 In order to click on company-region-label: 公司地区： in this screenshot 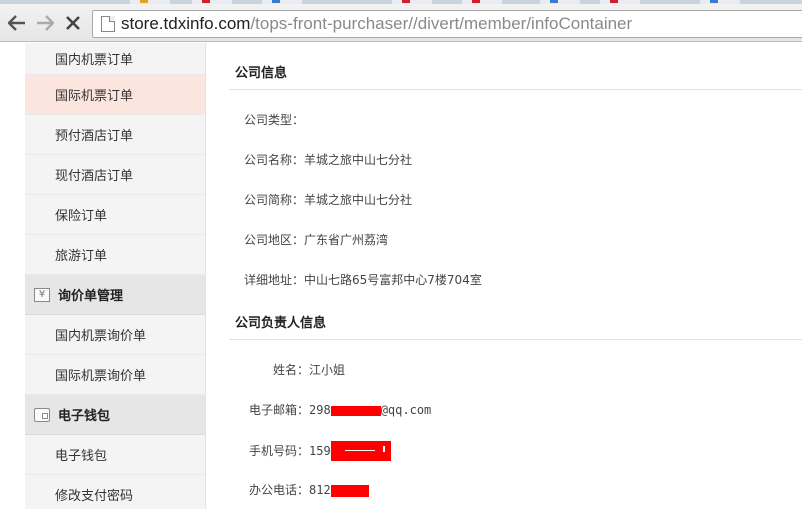, I will do `click(274, 240)`.